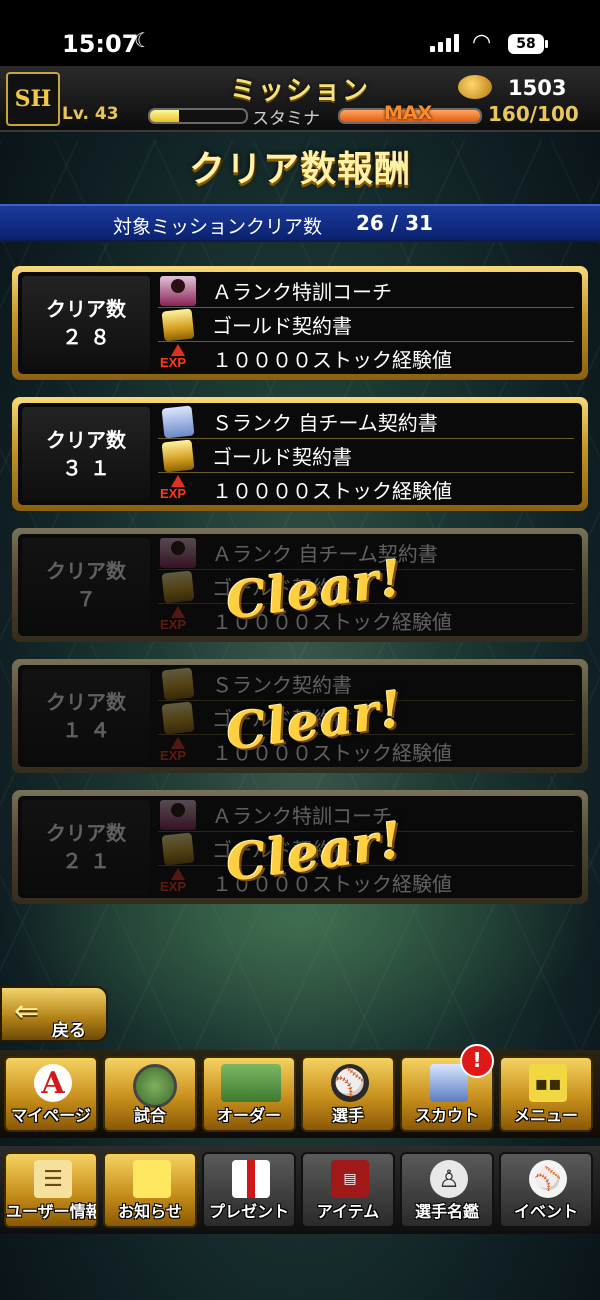  I want to click on coin-icon, so click(475, 87).